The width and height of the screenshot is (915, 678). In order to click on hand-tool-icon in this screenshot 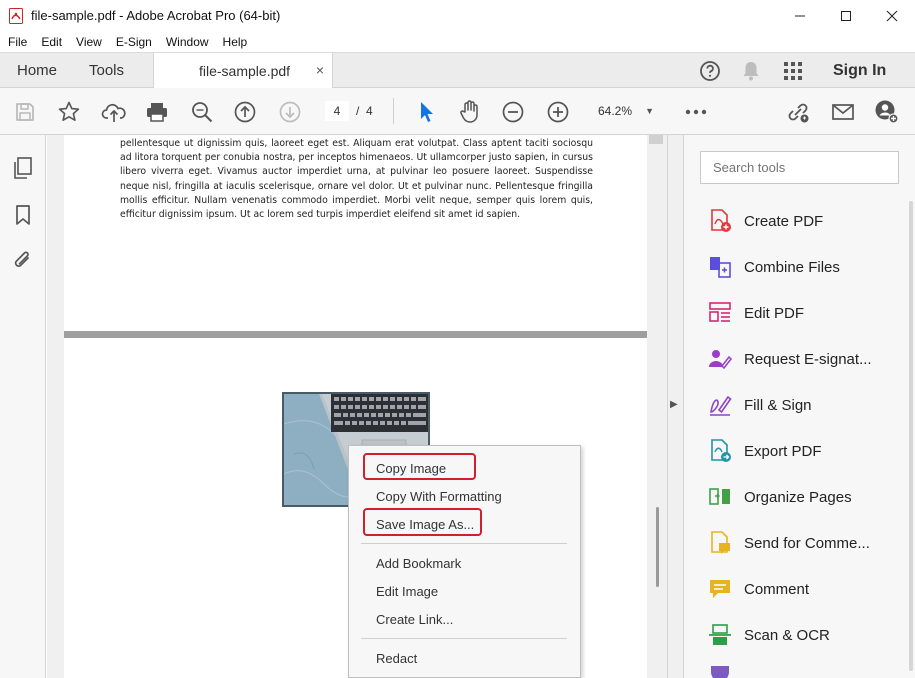, I will do `click(470, 112)`.